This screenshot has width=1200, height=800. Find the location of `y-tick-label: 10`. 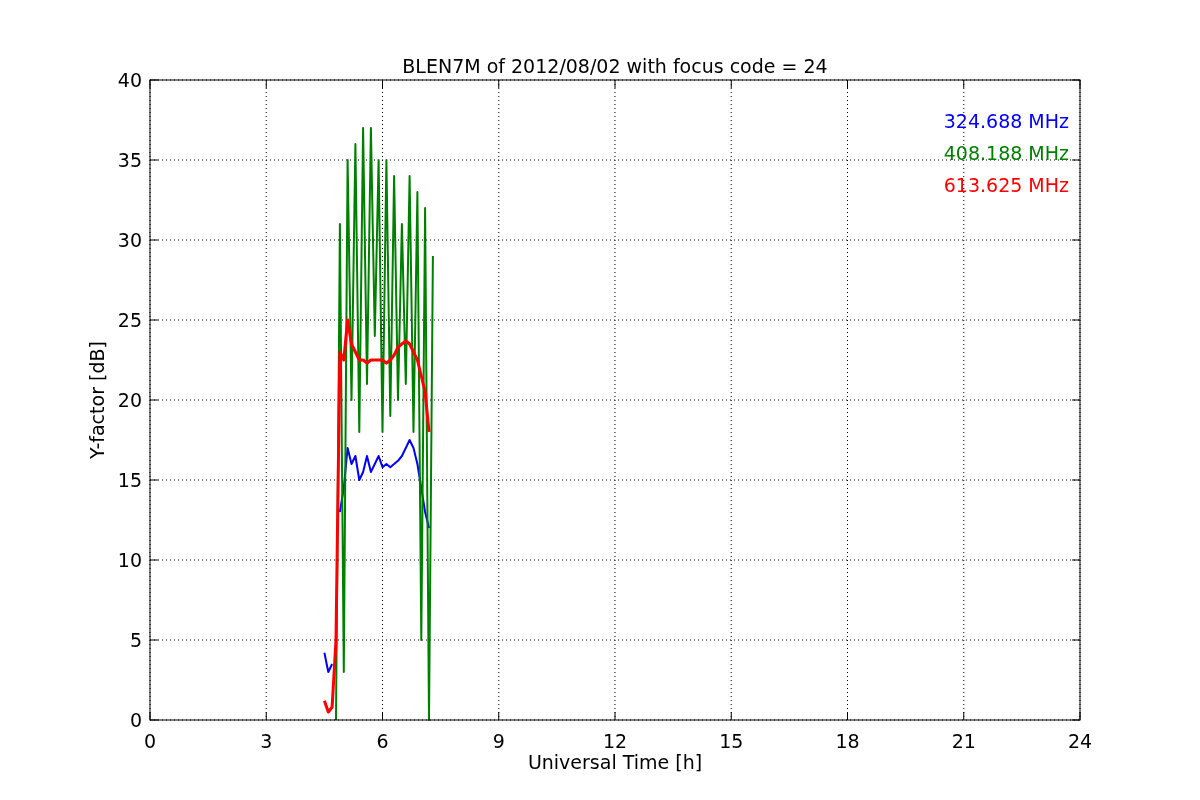

y-tick-label: 10 is located at coordinates (129, 560).